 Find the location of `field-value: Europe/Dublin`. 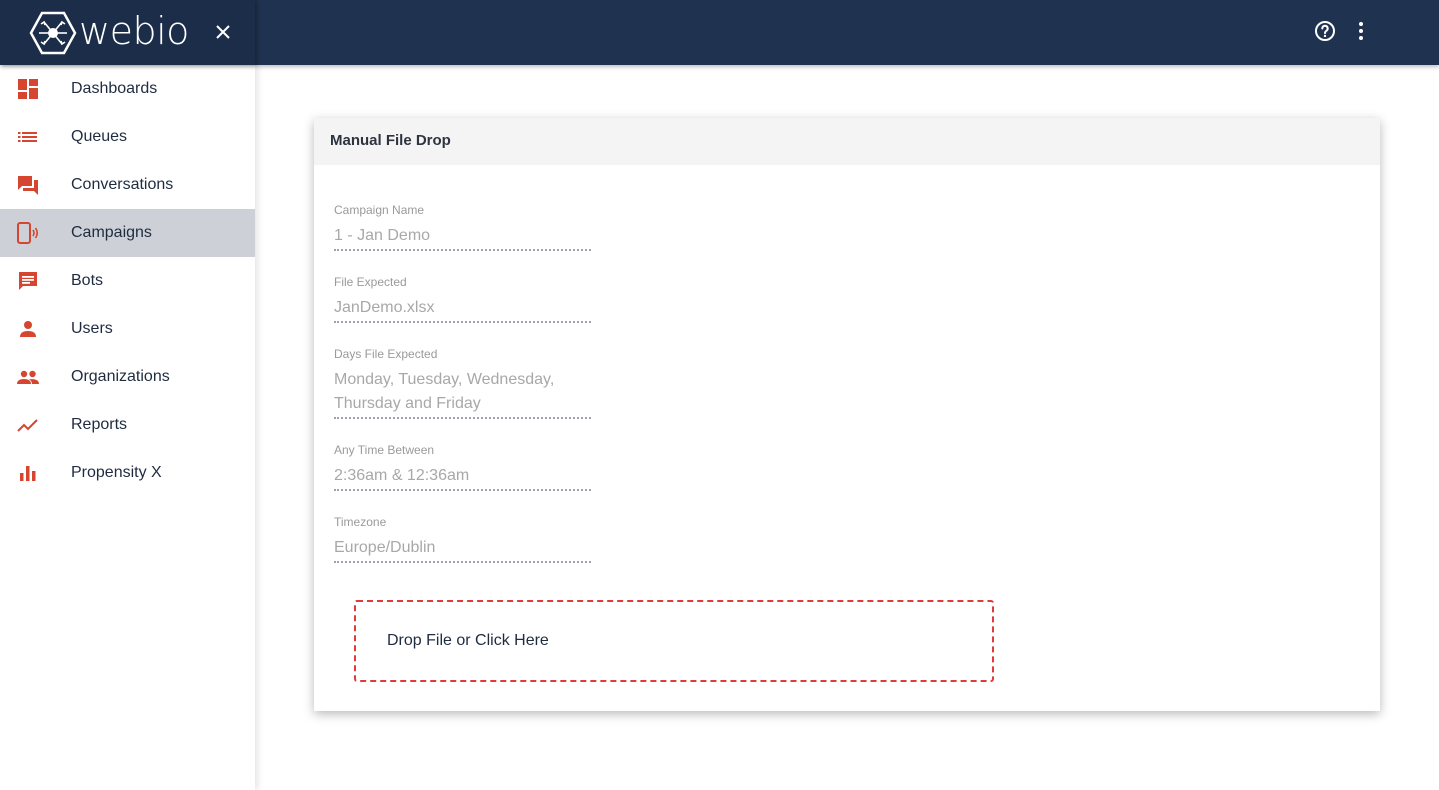

field-value: Europe/Dublin is located at coordinates (385, 547).